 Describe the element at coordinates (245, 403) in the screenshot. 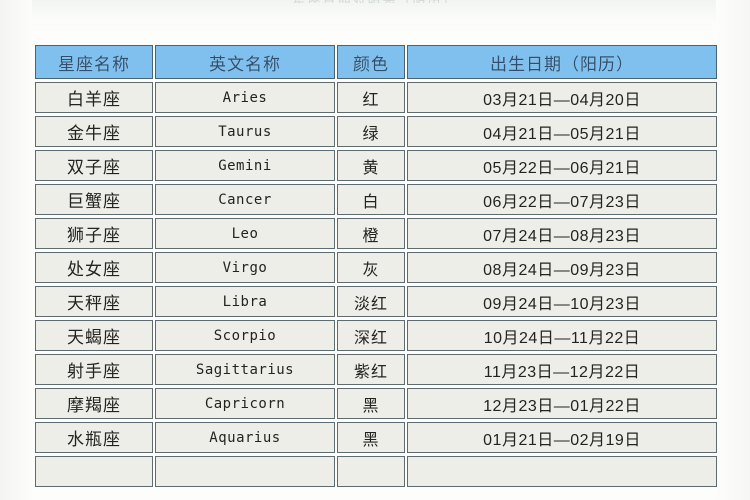

I see `cell-en: Capricorn` at that location.